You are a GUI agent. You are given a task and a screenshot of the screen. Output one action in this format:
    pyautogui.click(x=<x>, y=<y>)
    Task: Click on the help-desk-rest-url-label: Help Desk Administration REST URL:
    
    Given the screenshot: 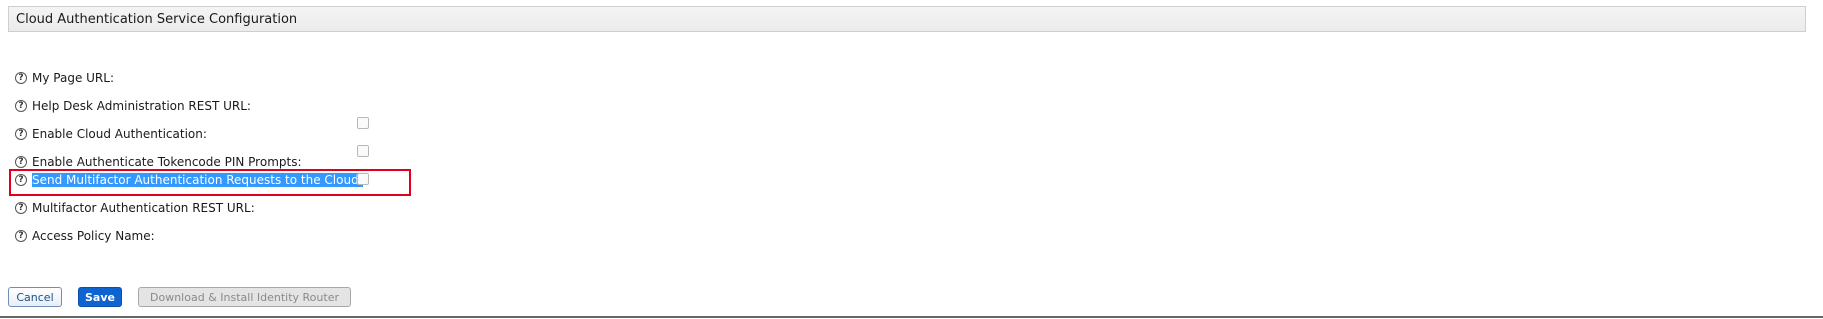 What is the action you would take?
    pyautogui.click(x=141, y=106)
    